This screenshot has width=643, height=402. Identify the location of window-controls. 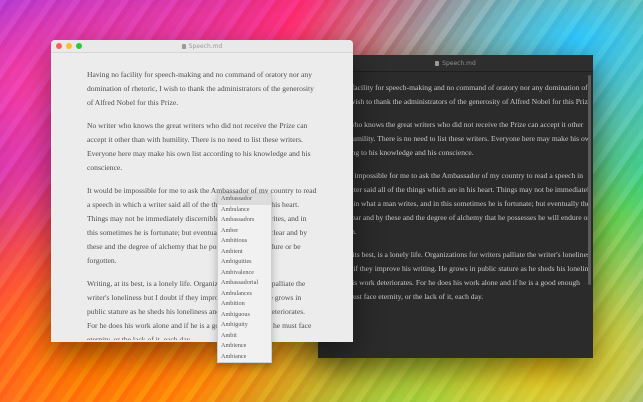
(69, 46).